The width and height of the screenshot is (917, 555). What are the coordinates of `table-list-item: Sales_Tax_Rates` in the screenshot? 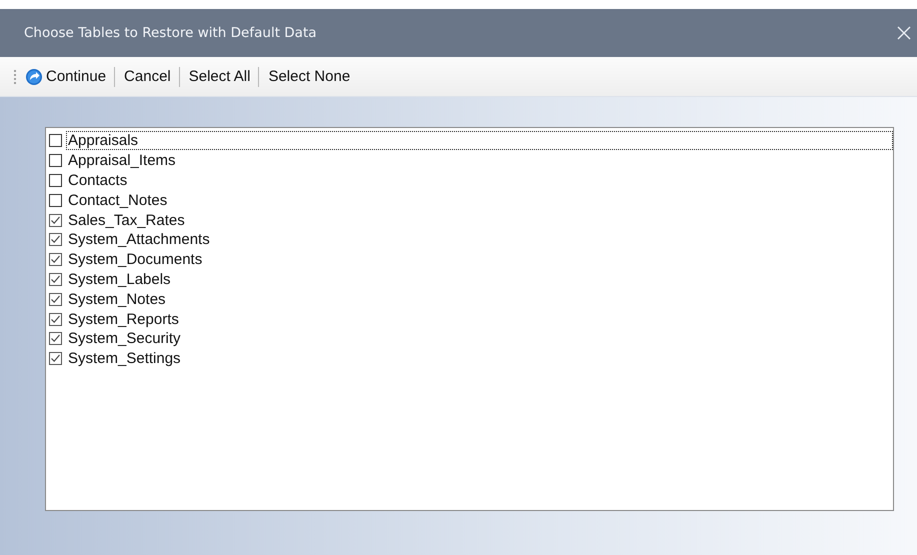 It's located at (471, 220).